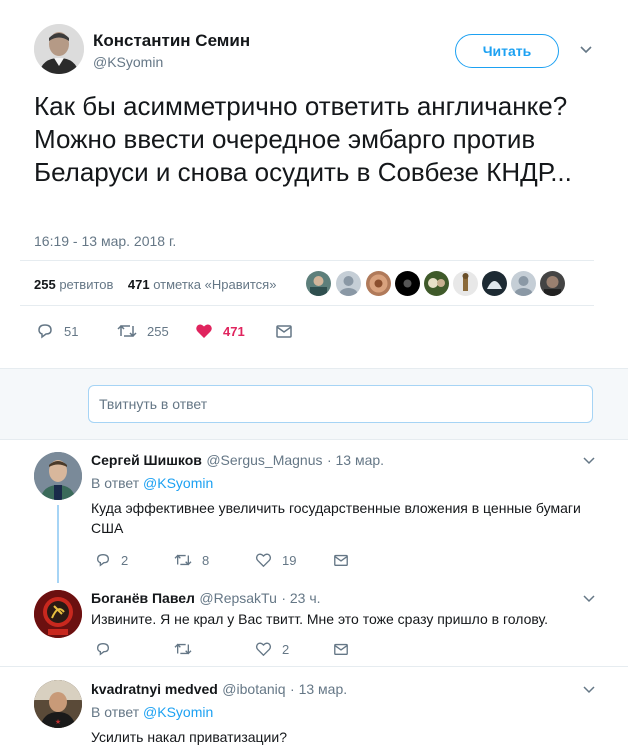 Image resolution: width=628 pixels, height=750 pixels. Describe the element at coordinates (128, 62) in the screenshot. I see `author-handle: @KSyomin` at that location.